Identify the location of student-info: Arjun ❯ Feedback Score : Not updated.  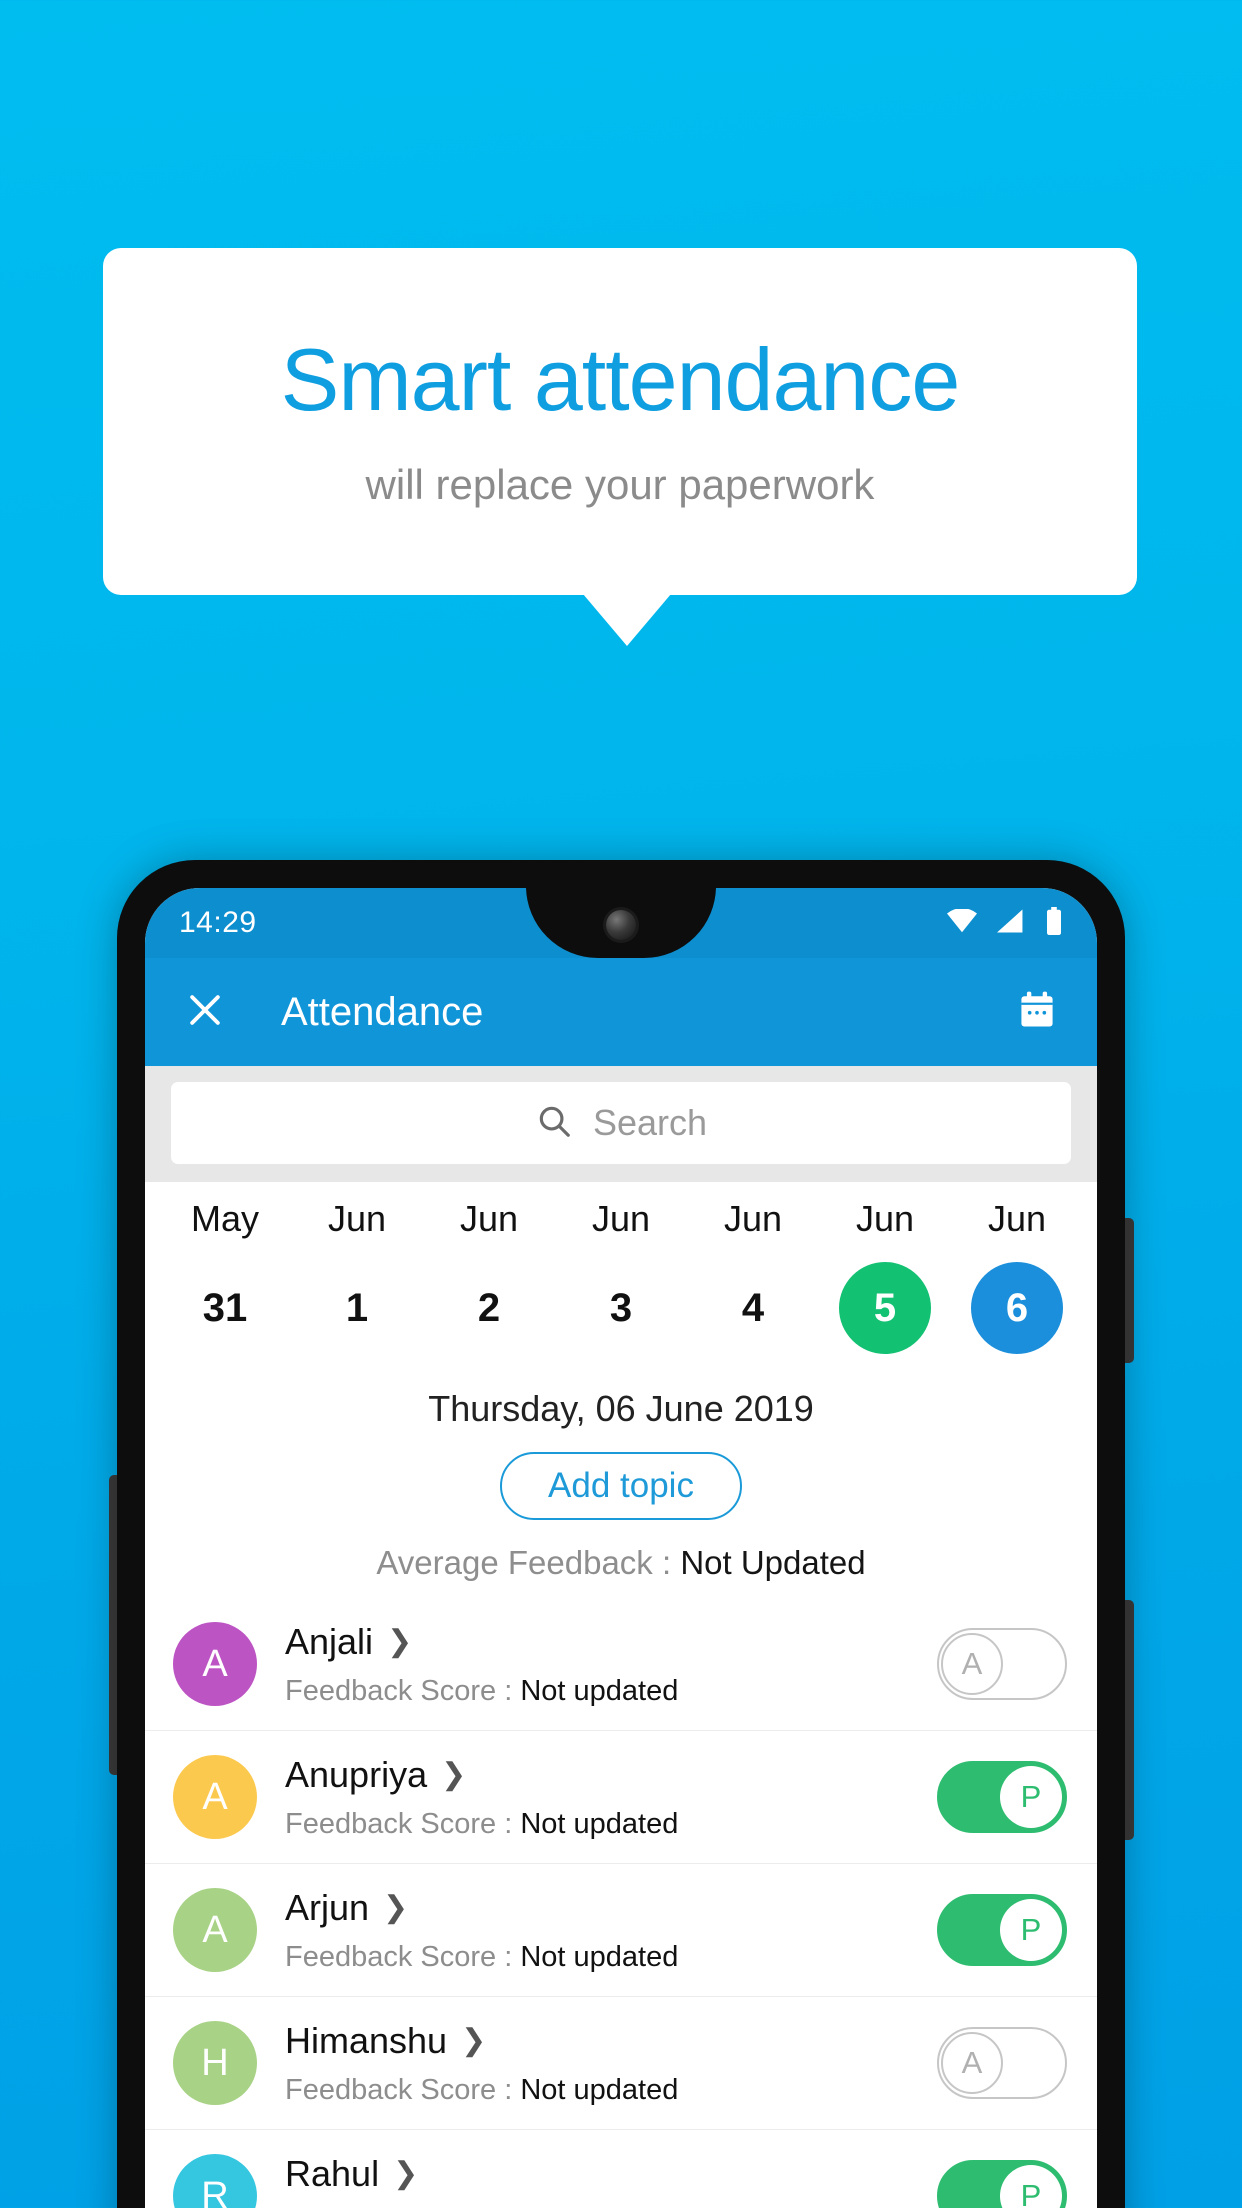
(611, 1930).